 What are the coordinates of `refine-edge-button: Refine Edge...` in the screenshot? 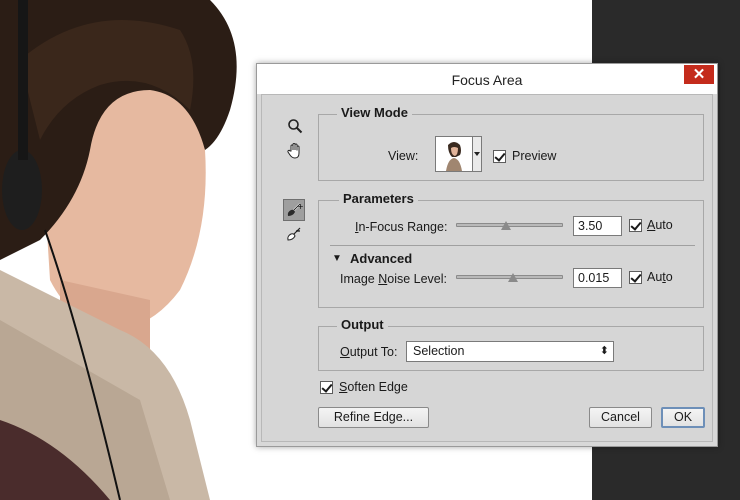 It's located at (373, 417).